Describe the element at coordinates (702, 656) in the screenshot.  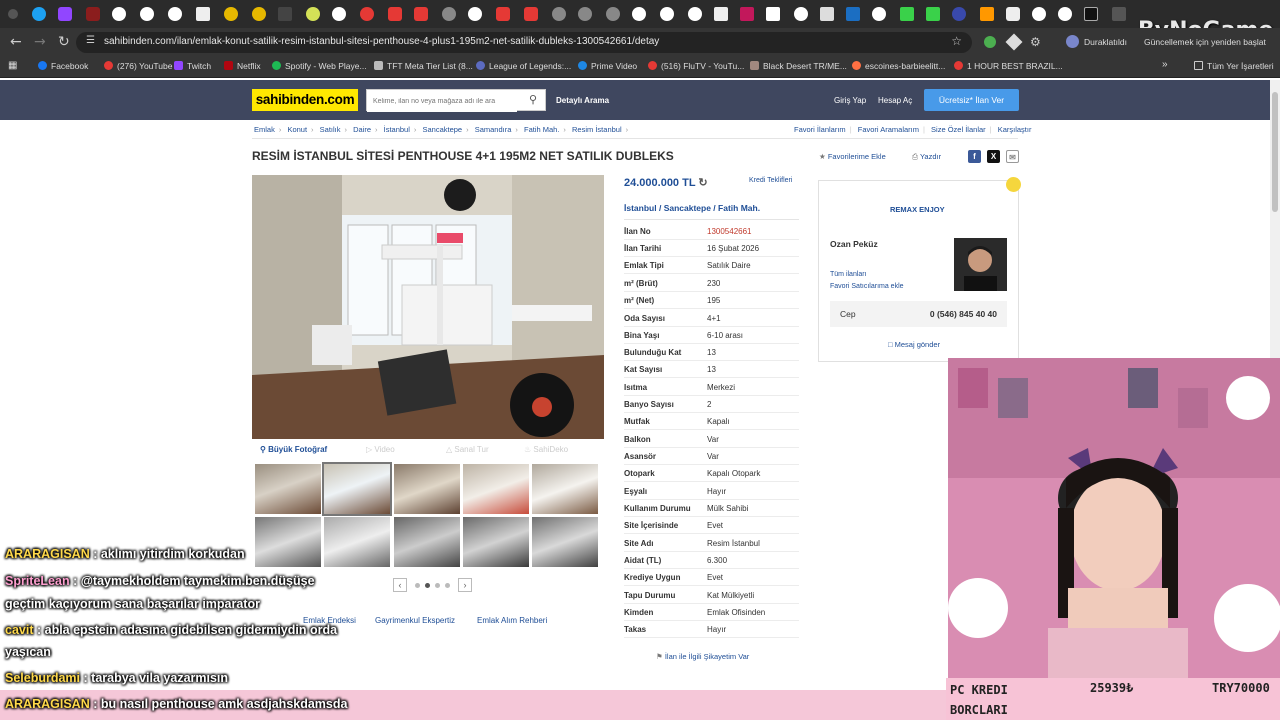
I see `report-listing-link: ⚑ İlan ile İlgili Şikayetim Var` at that location.